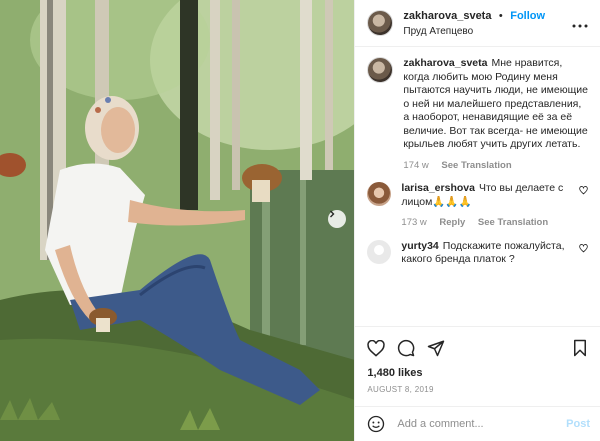  What do you see at coordinates (438, 188) in the screenshot?
I see `comment-username: larisa_ershova` at bounding box center [438, 188].